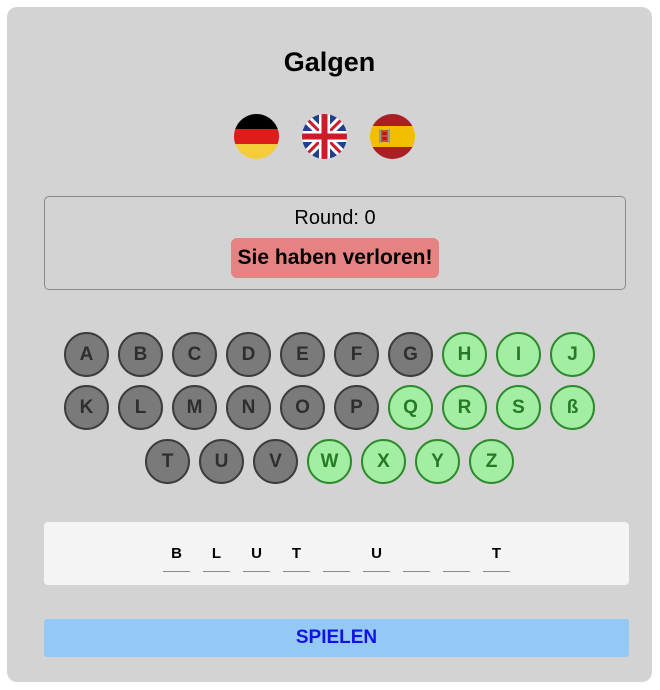 The image size is (660, 690). Describe the element at coordinates (518, 407) in the screenshot. I see `letter-key: S` at that location.